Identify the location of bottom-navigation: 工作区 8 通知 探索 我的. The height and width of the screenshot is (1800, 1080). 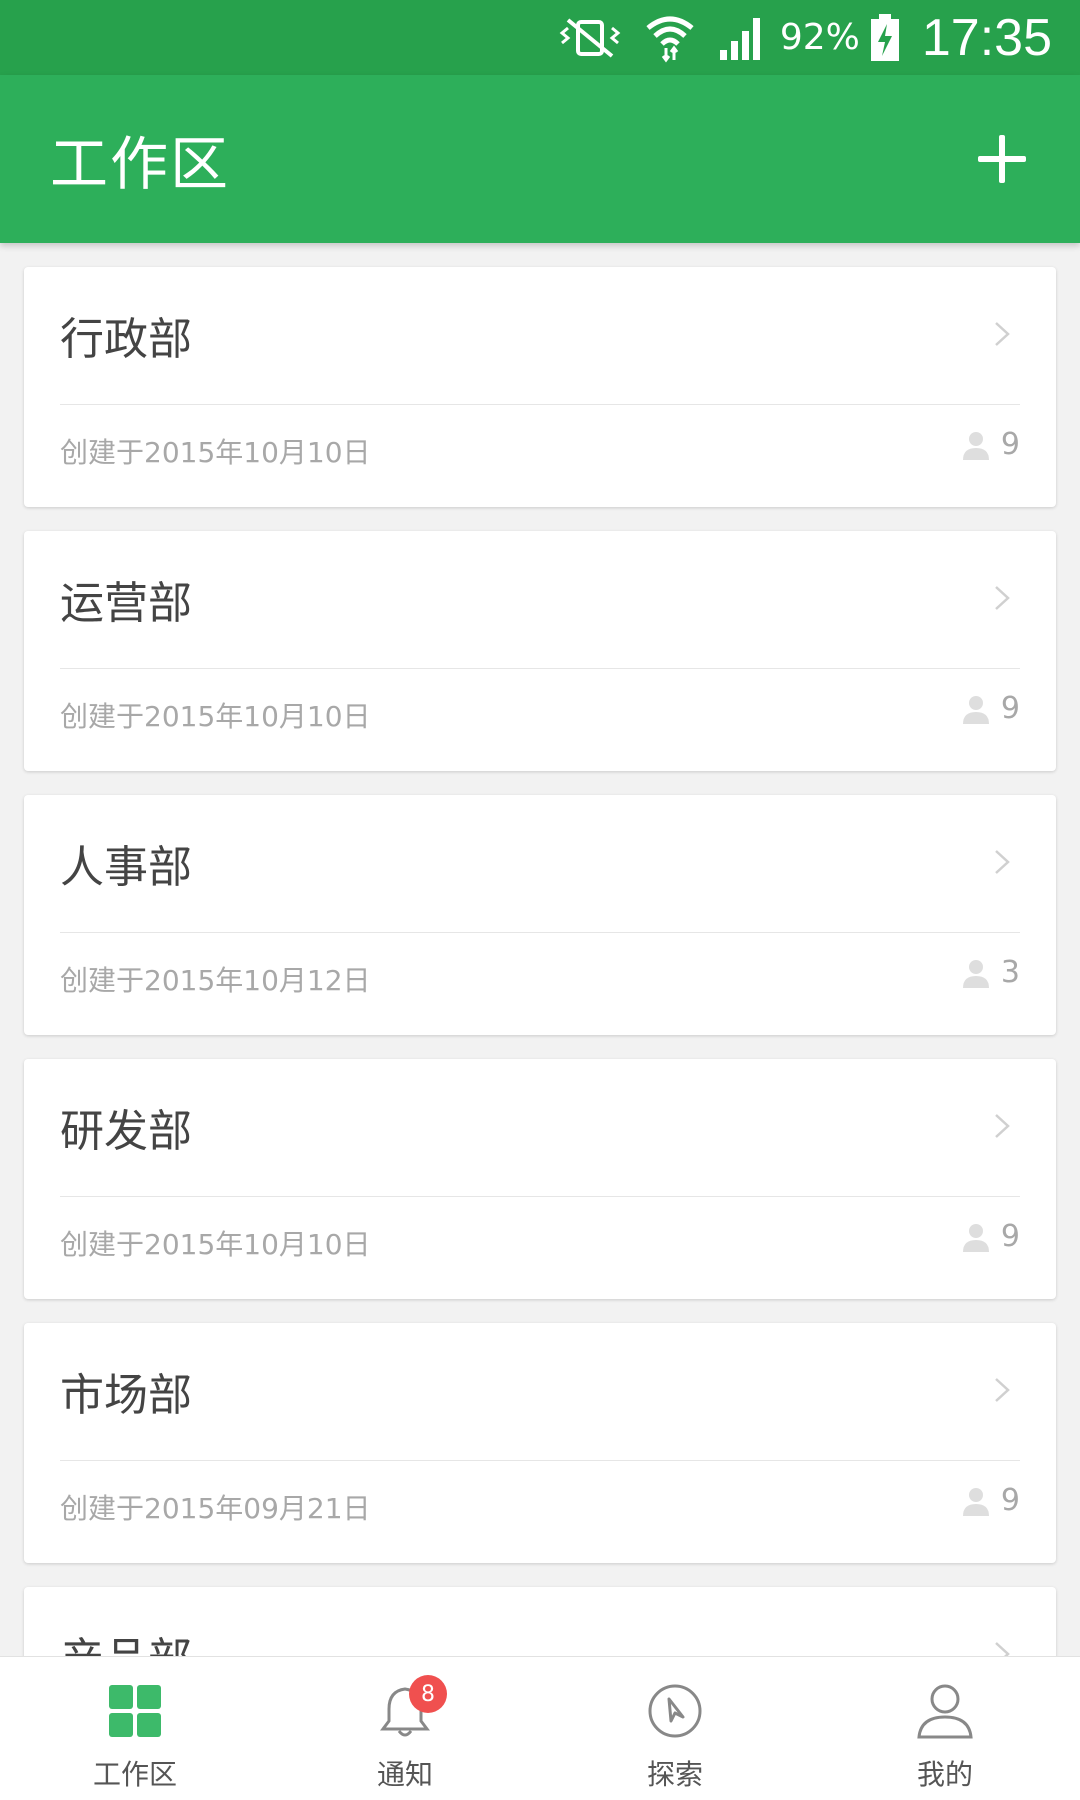
(540, 1728).